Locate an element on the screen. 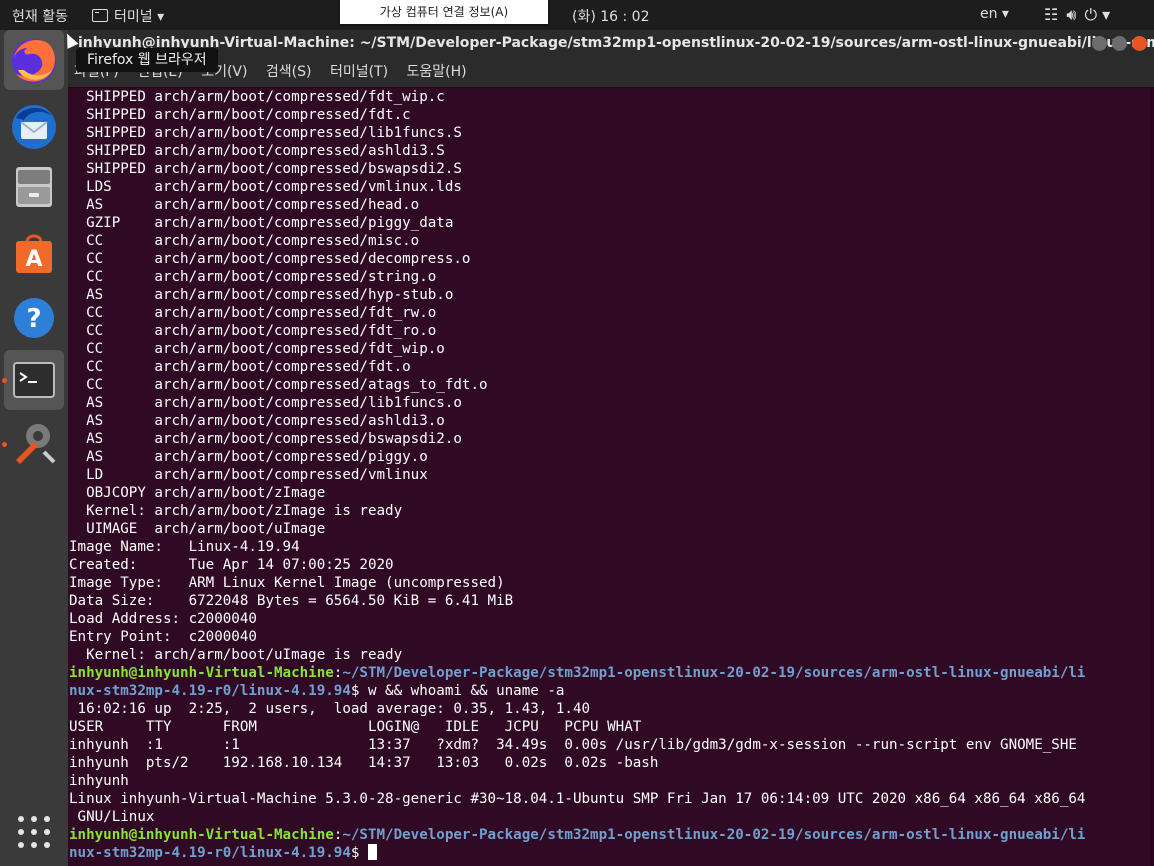  app-menu-label: 터미널 ▾ is located at coordinates (139, 17).